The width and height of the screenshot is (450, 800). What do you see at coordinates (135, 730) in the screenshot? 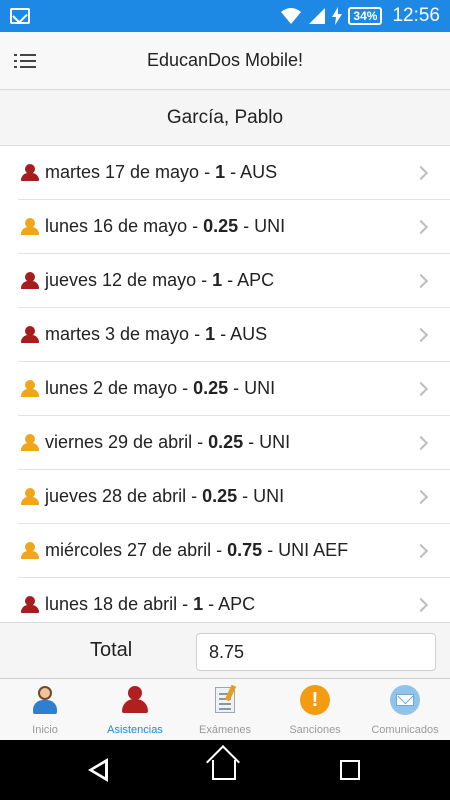
I see `tab-label: Asistencias` at bounding box center [135, 730].